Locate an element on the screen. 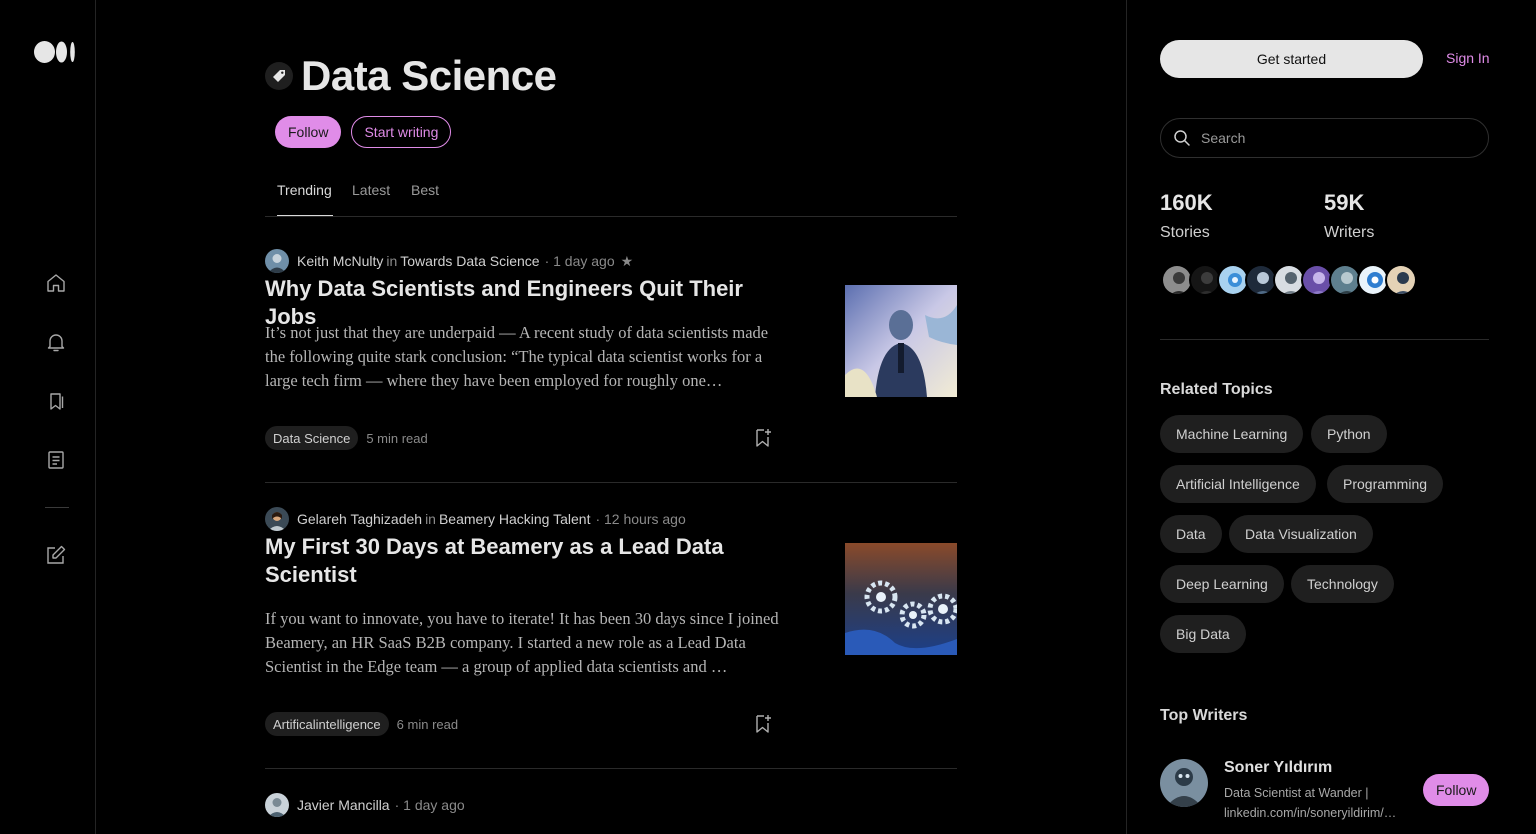  search-icon is located at coordinates (1182, 138).